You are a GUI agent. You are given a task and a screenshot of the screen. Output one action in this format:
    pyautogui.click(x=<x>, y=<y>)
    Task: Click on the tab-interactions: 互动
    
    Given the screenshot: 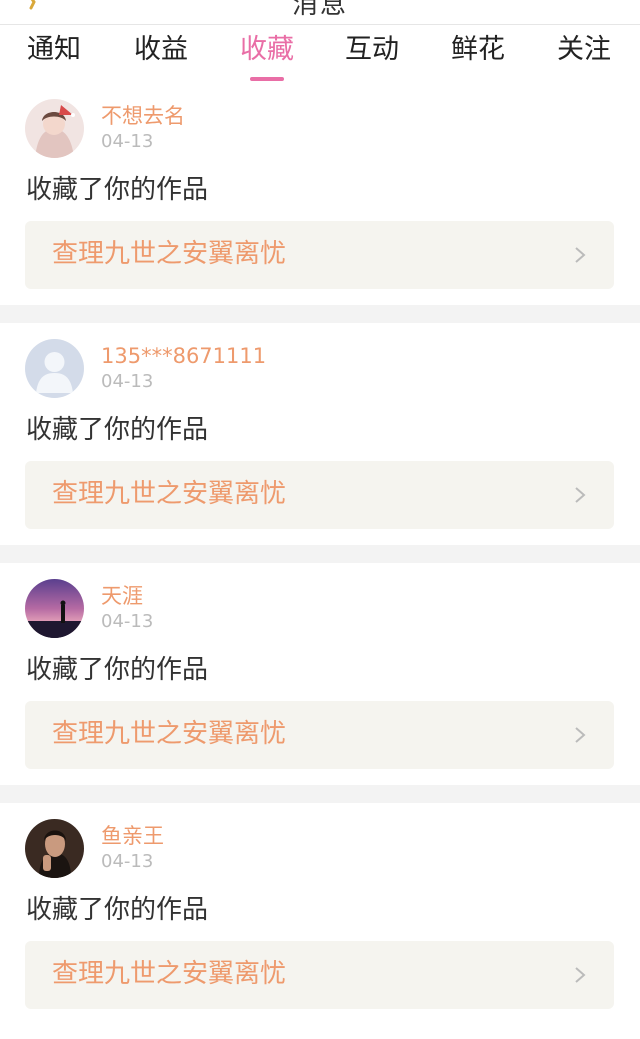 What is the action you would take?
    pyautogui.click(x=372, y=50)
    